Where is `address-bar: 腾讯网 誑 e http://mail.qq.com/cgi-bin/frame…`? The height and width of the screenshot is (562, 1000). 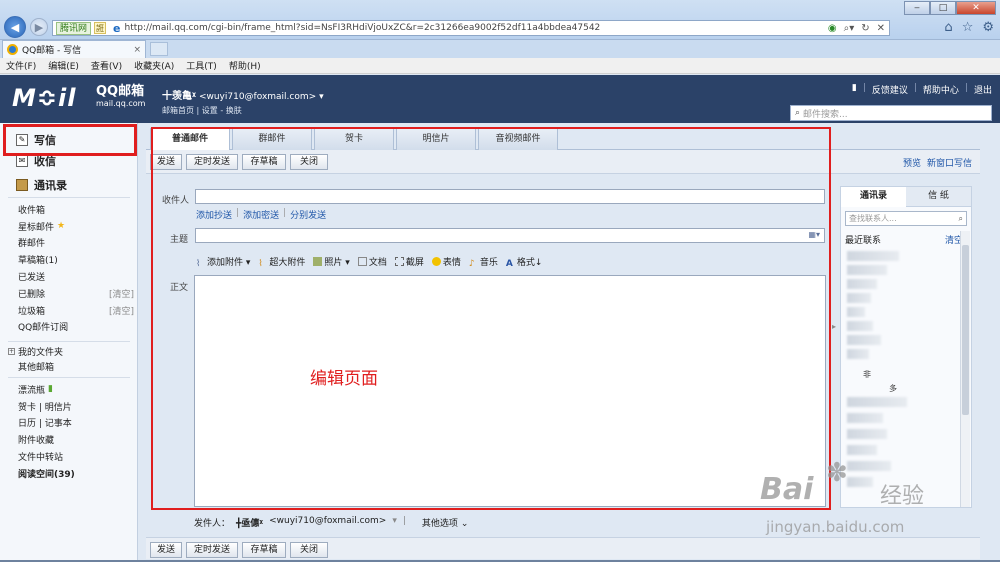
address-bar: 腾讯网 誑 e http://mail.qq.com/cgi-bin/frame… is located at coordinates (471, 28).